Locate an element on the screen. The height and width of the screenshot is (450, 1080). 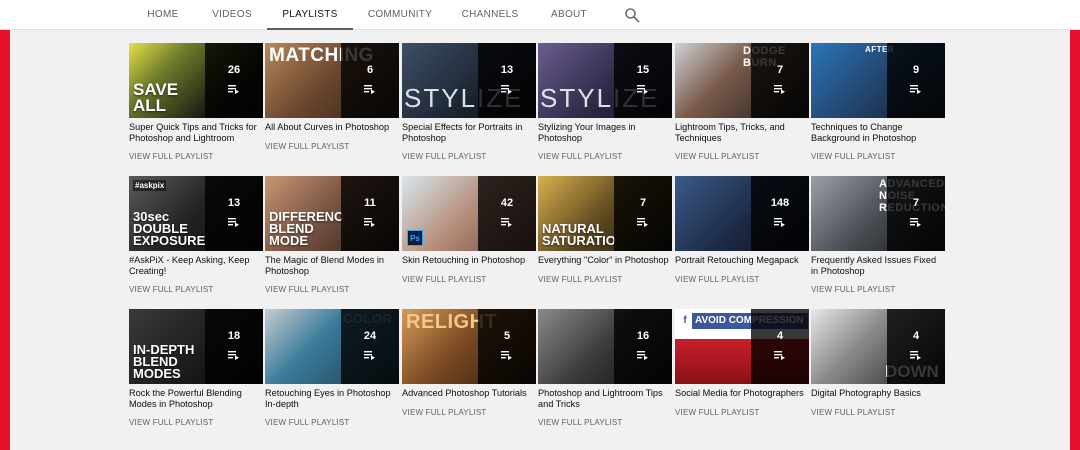
playlist-title: Photoshop and Lightroom Tips and Tricks is located at coordinates (605, 398).